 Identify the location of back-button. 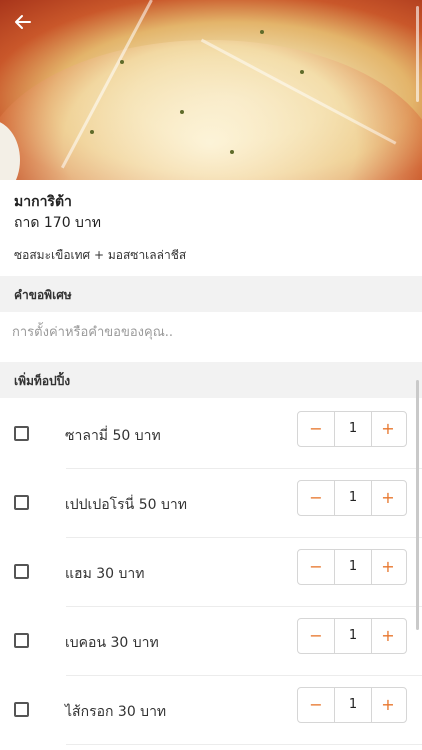
(23, 25).